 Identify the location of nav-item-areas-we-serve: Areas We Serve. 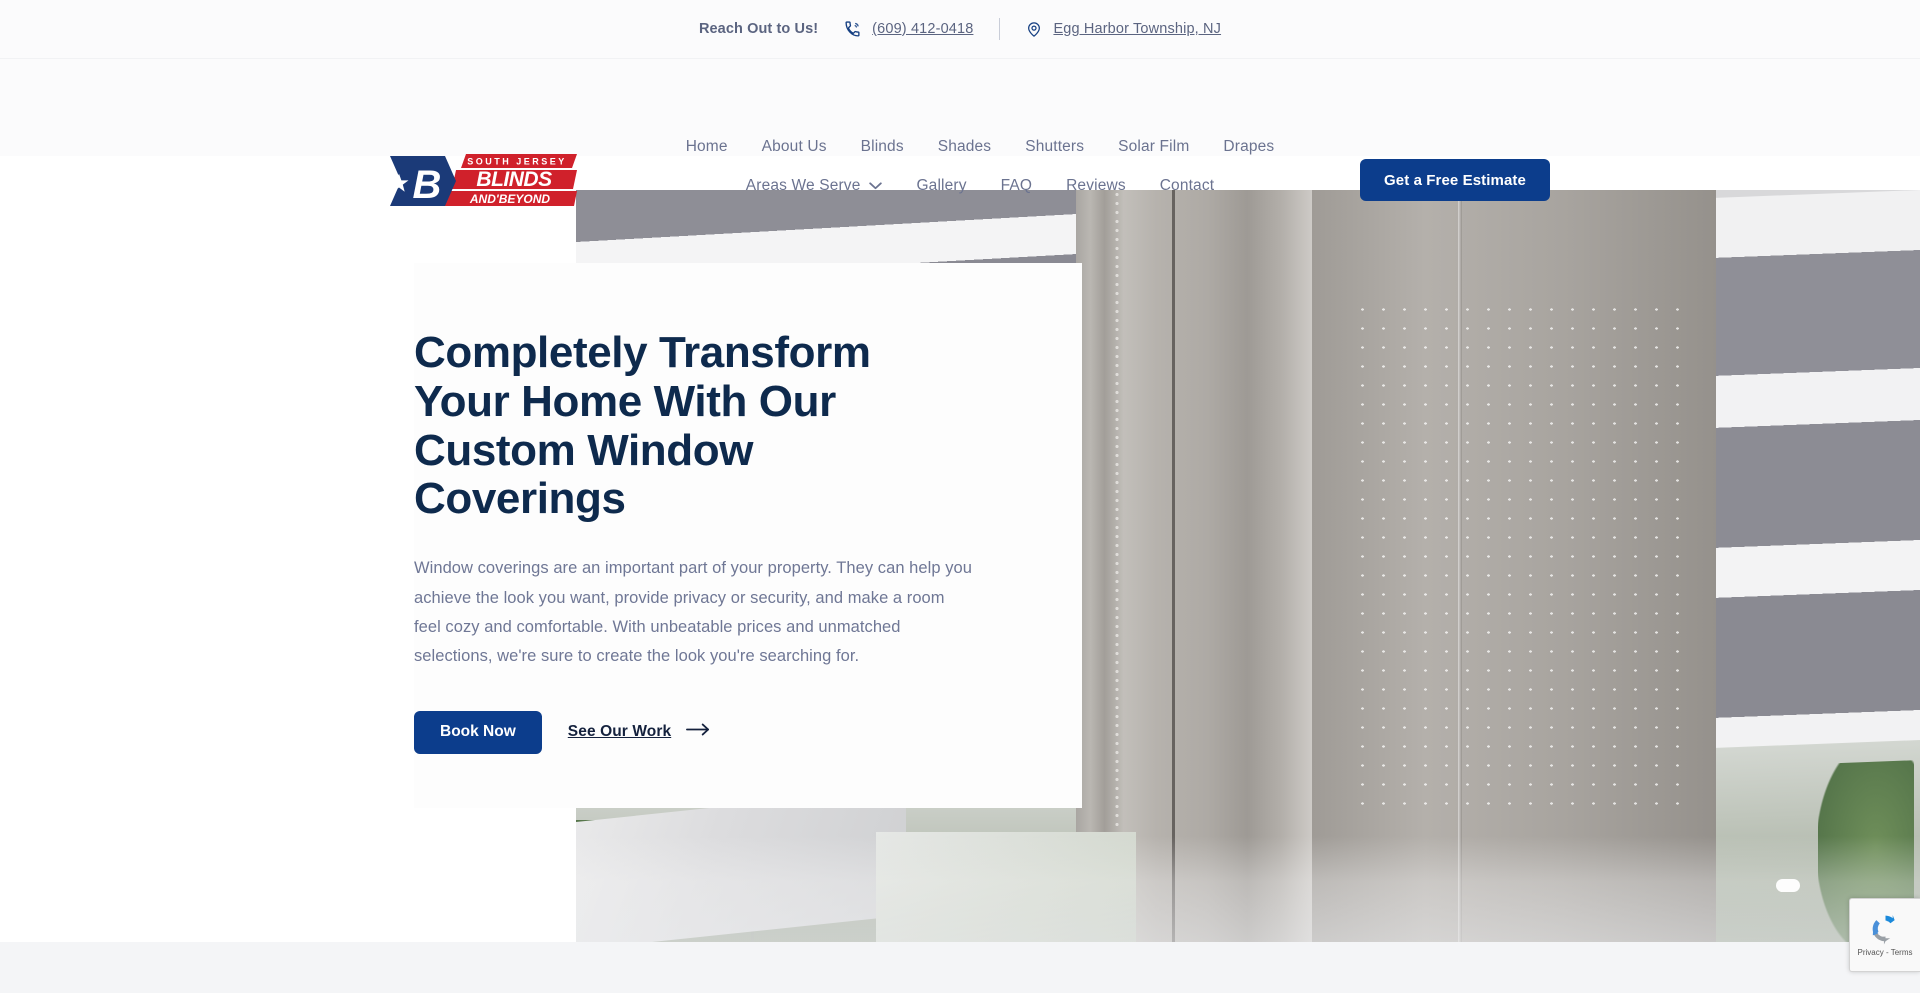
(814, 186).